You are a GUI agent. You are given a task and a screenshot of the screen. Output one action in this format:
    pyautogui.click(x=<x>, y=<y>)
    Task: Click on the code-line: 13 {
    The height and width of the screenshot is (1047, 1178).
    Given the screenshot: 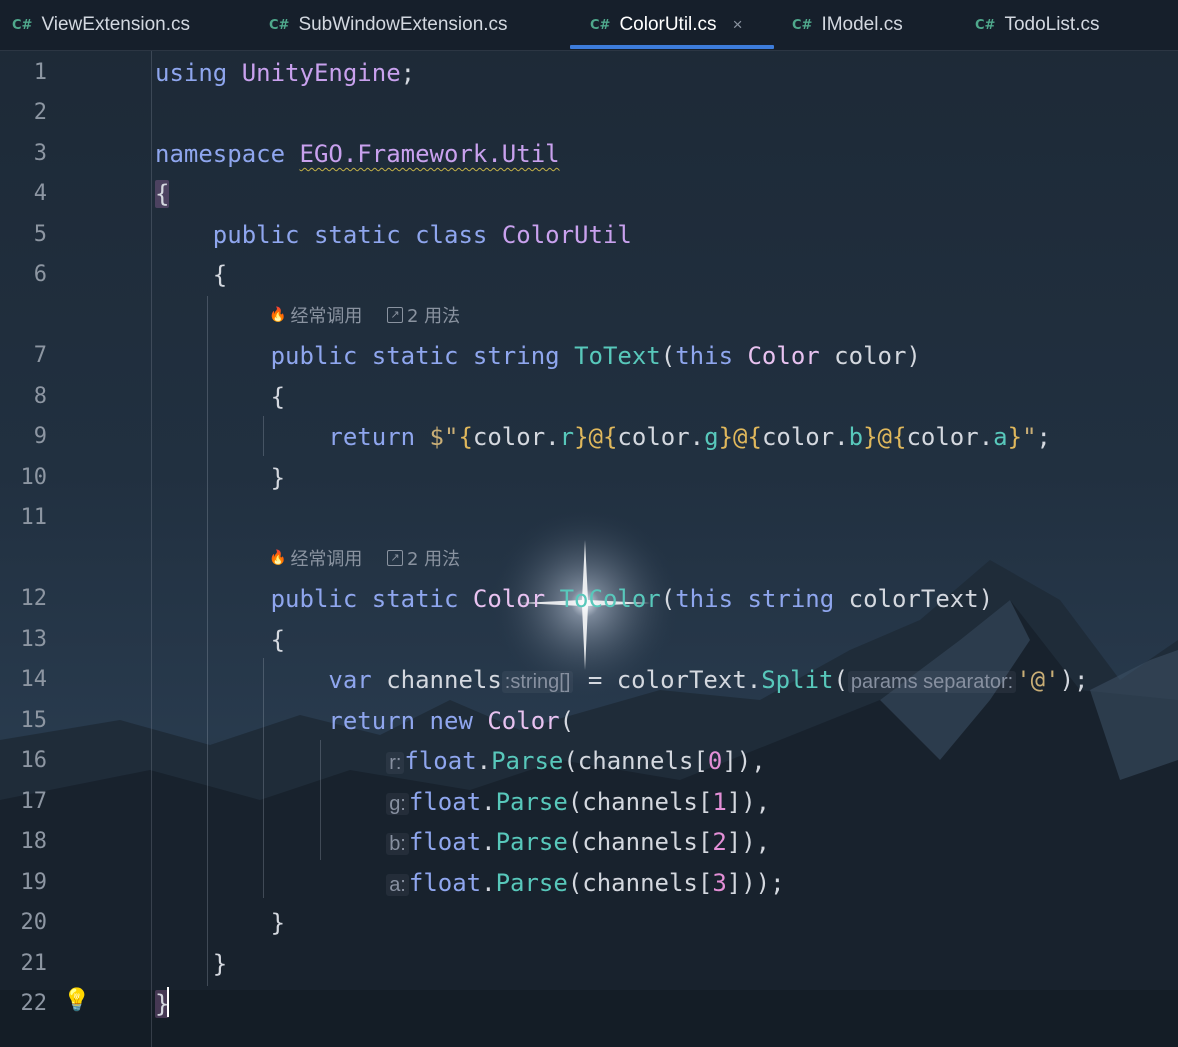 What is the action you would take?
    pyautogui.click(x=589, y=639)
    